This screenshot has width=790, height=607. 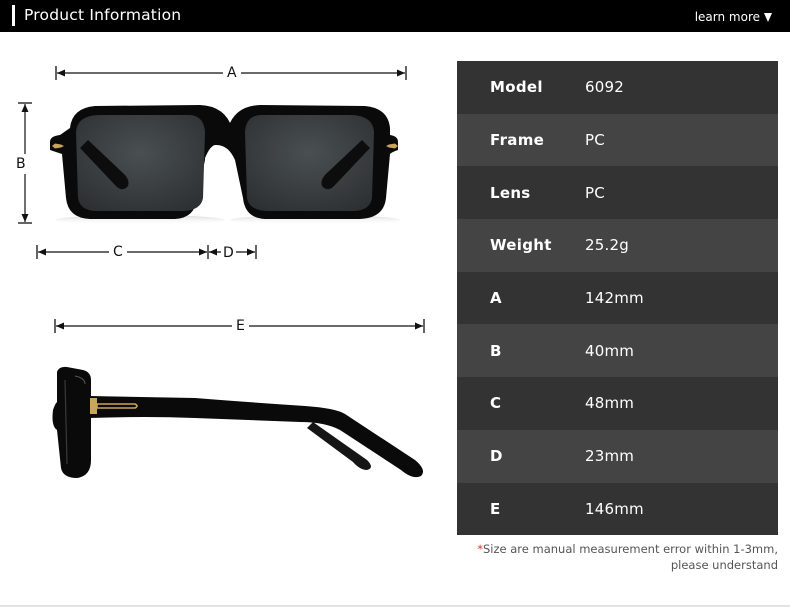 I want to click on dimension-e-line: E, so click(x=239, y=326).